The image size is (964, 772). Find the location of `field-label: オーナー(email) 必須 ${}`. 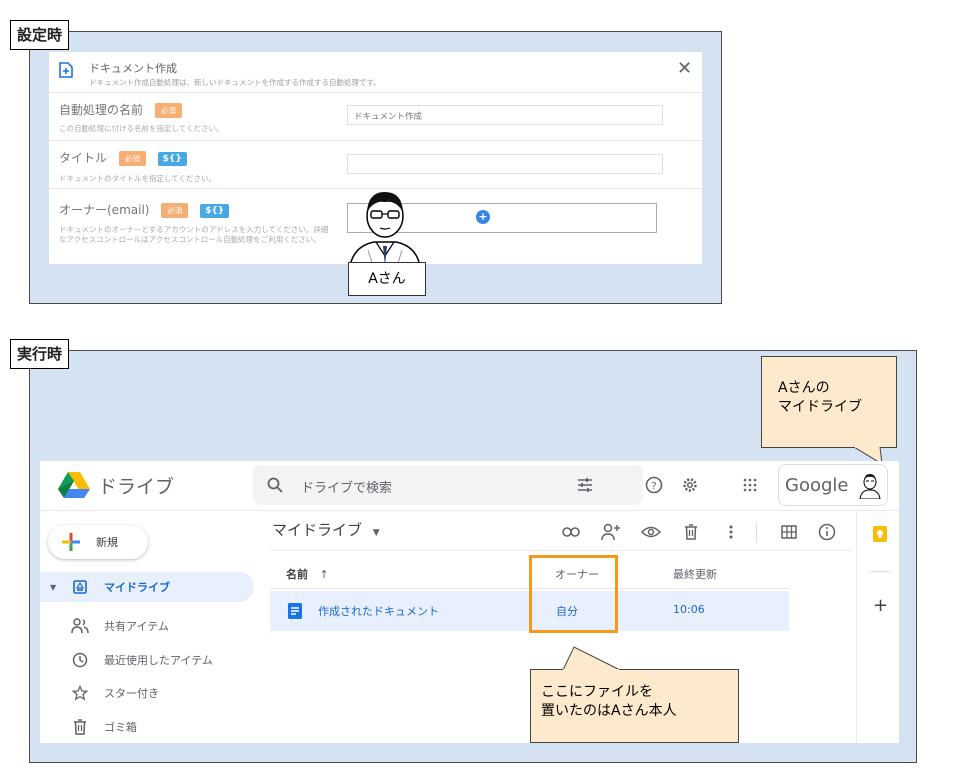

field-label: オーナー(email) 必須 ${} is located at coordinates (144, 209).